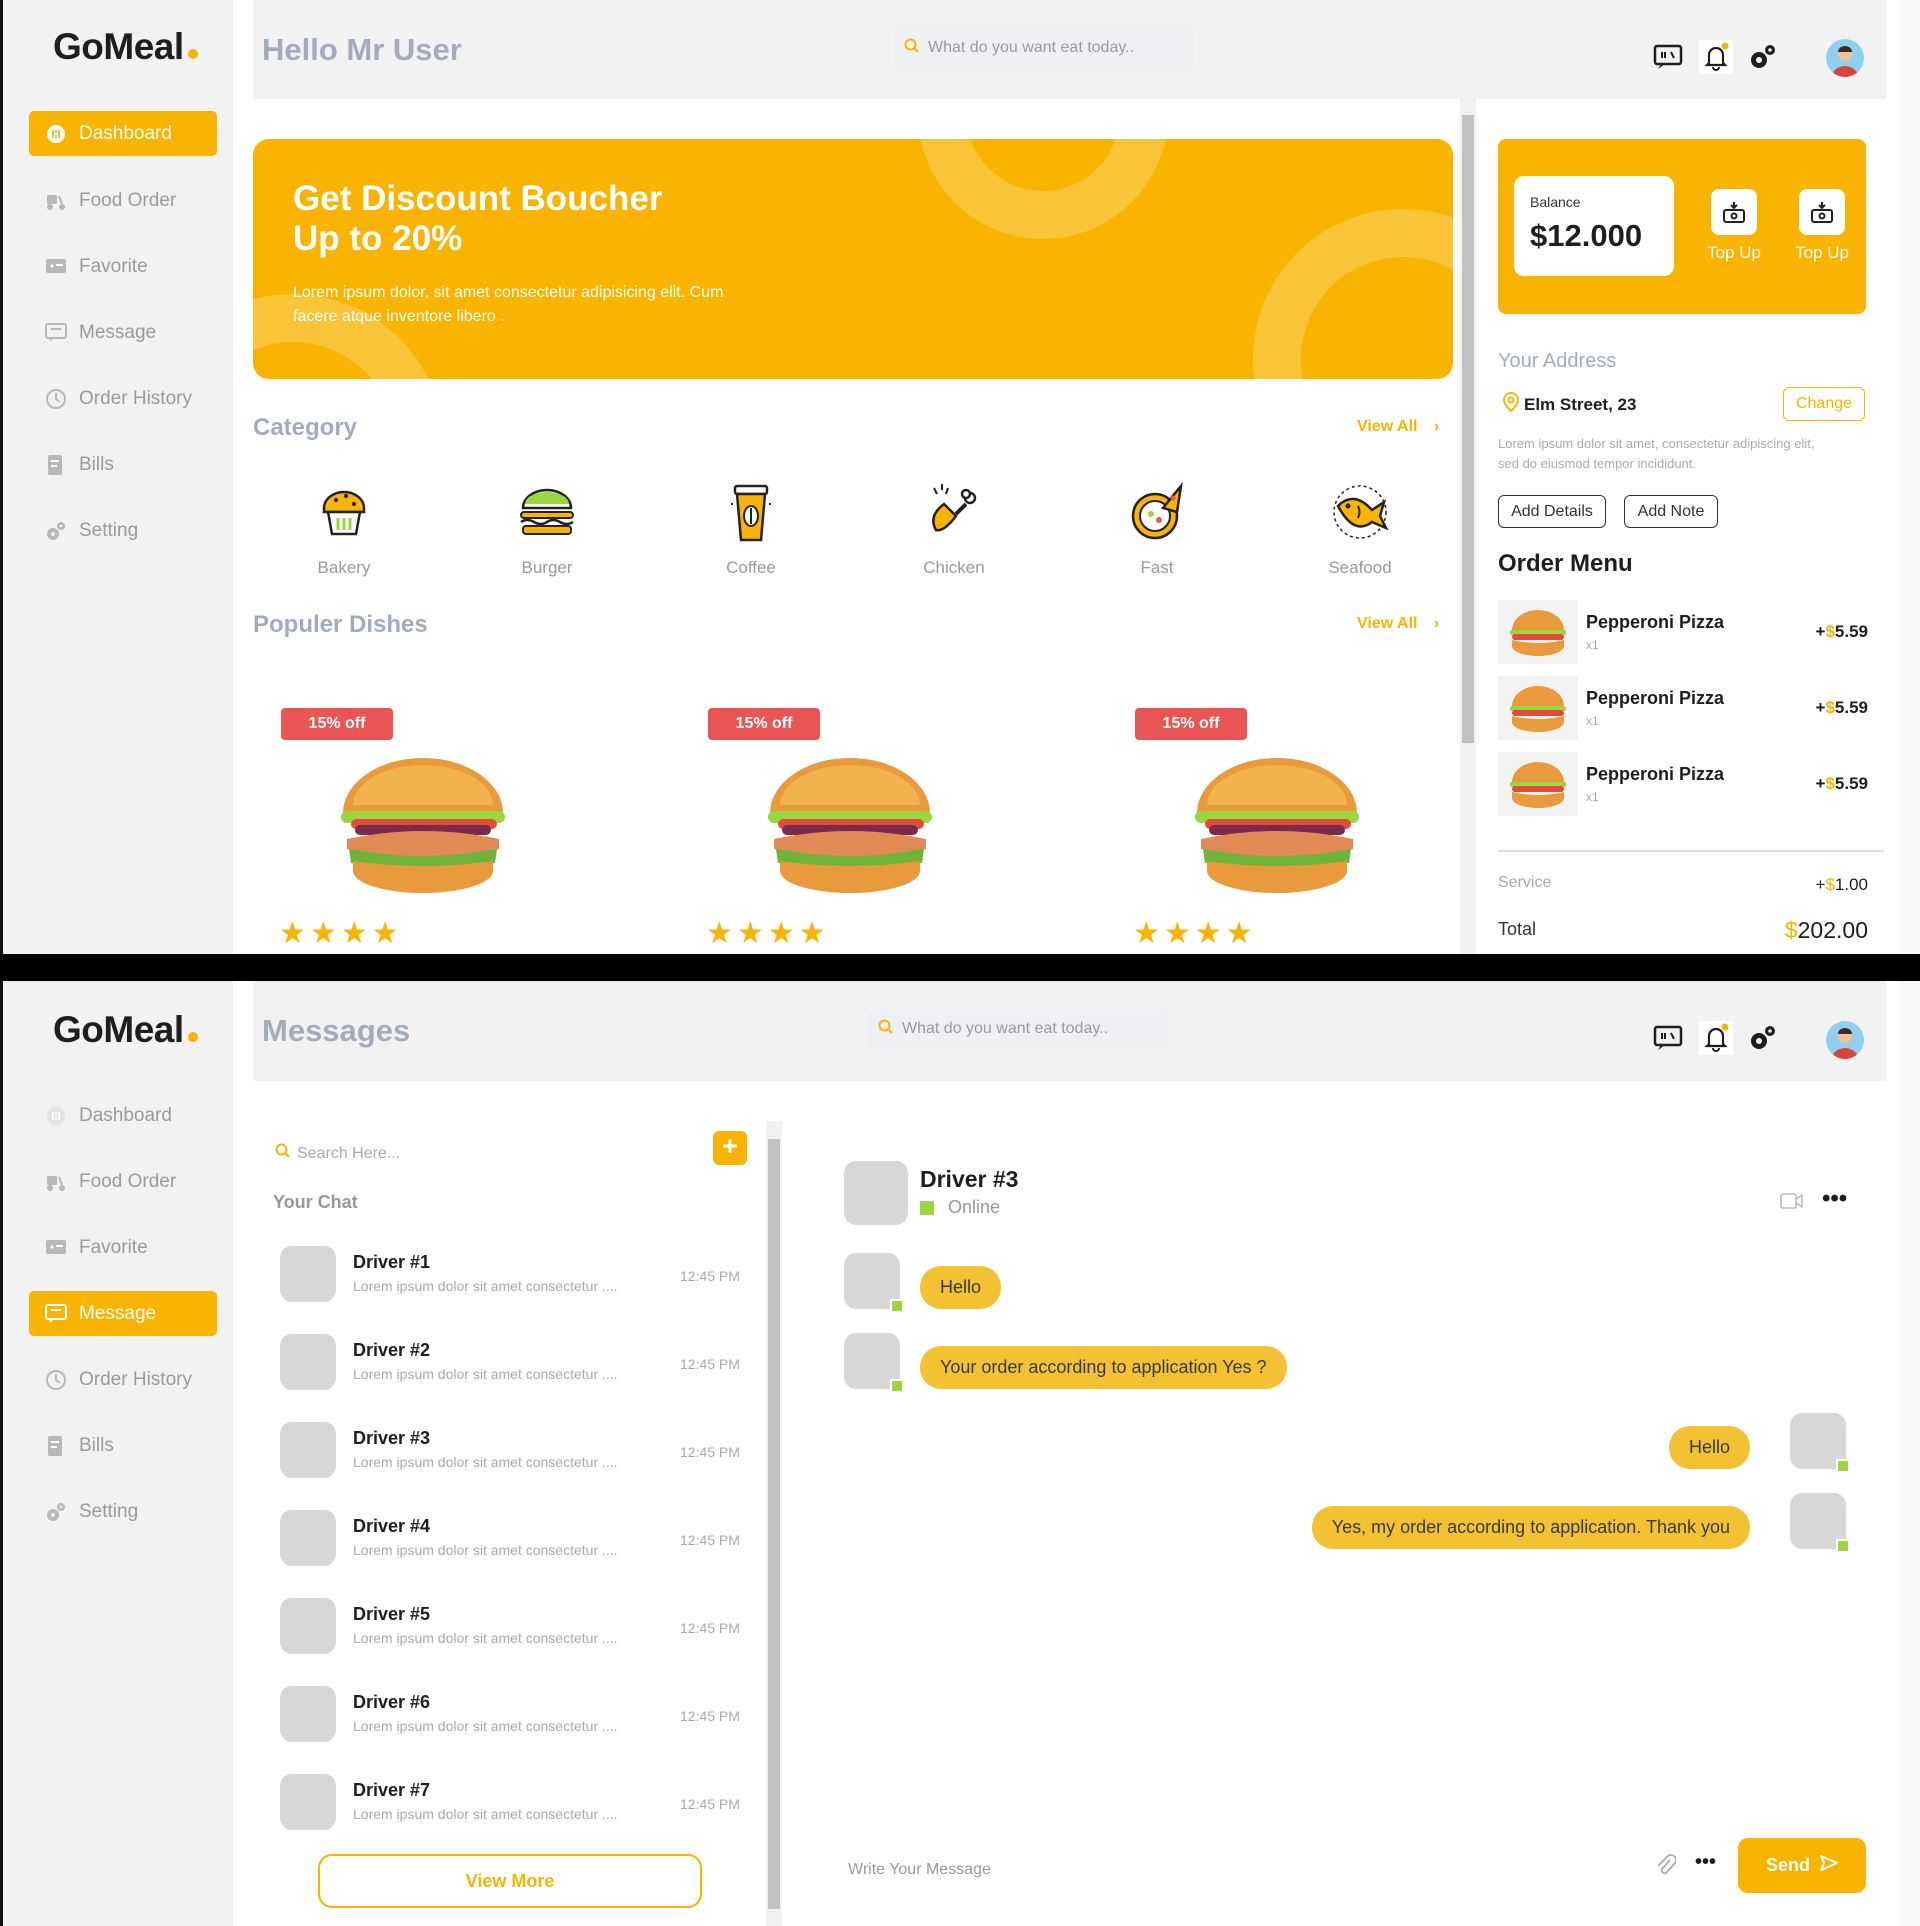 This screenshot has height=1926, width=1920. Describe the element at coordinates (1043, 189) in the screenshot. I see `banner-decoration` at that location.